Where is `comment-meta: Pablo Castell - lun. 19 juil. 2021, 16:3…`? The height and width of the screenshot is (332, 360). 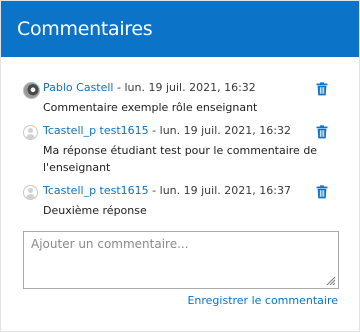
comment-meta: Pablo Castell - lun. 19 juil. 2021, 16:3… is located at coordinates (149, 87).